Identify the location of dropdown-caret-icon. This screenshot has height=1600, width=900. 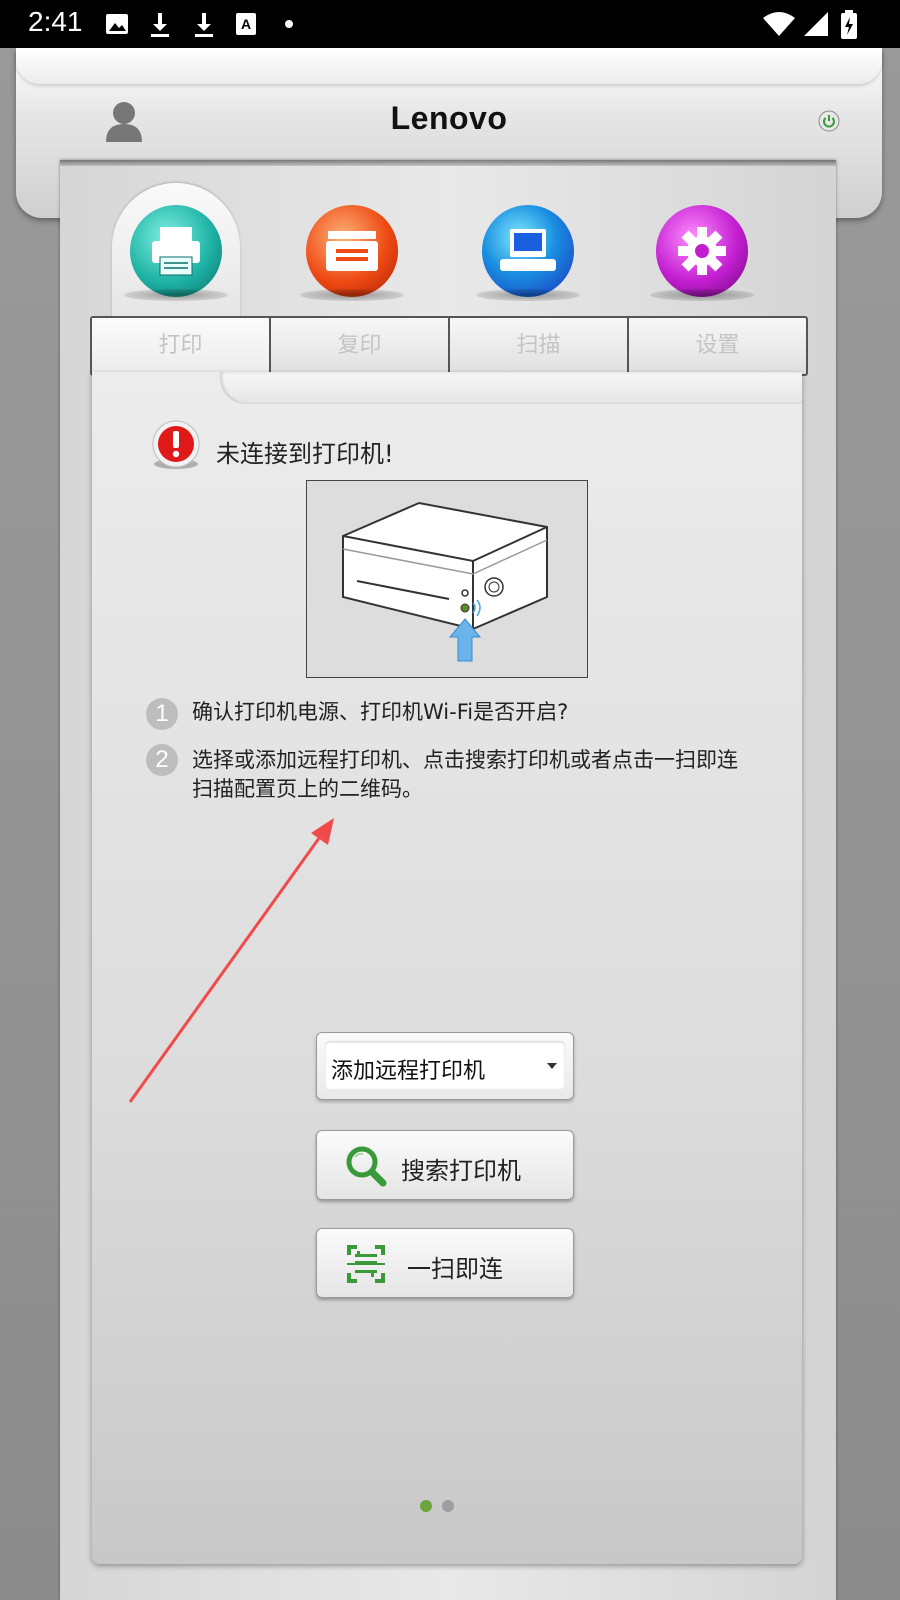
(552, 1066).